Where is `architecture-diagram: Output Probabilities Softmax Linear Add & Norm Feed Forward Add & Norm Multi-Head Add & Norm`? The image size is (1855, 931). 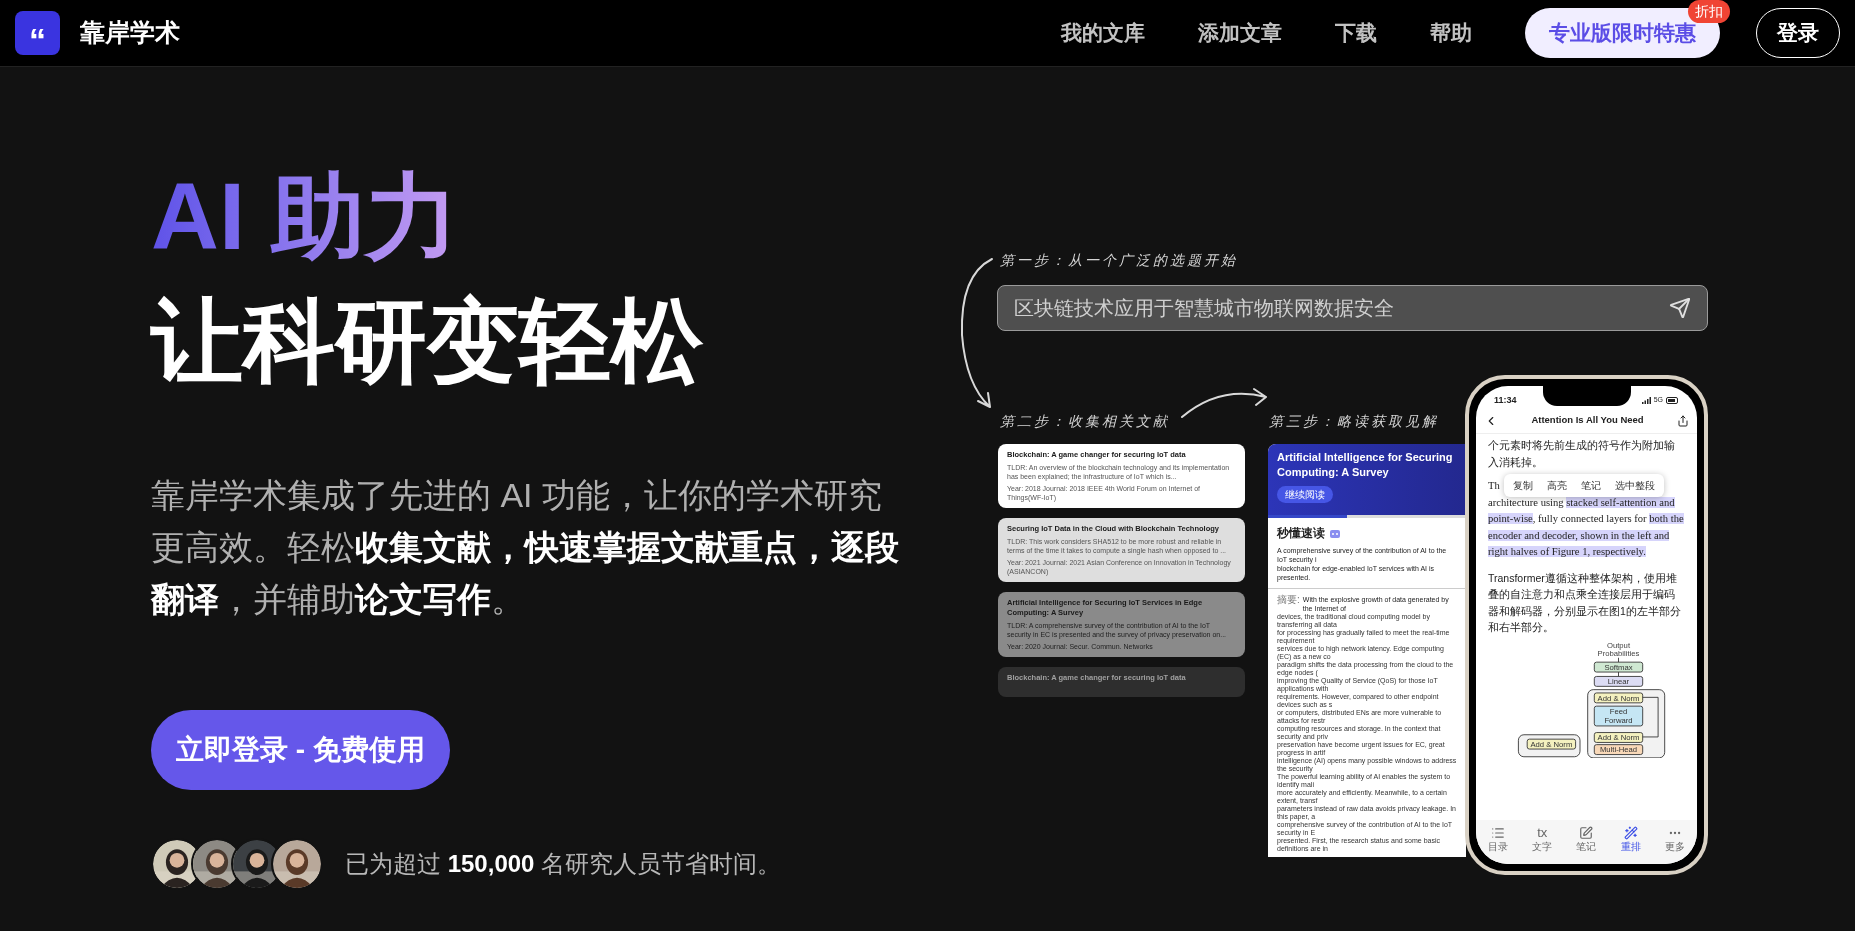 architecture-diagram: Output Probabilities Softmax Linear Add & Norm Feed Forward Add & Norm Multi-Head Add & Norm is located at coordinates (1596, 698).